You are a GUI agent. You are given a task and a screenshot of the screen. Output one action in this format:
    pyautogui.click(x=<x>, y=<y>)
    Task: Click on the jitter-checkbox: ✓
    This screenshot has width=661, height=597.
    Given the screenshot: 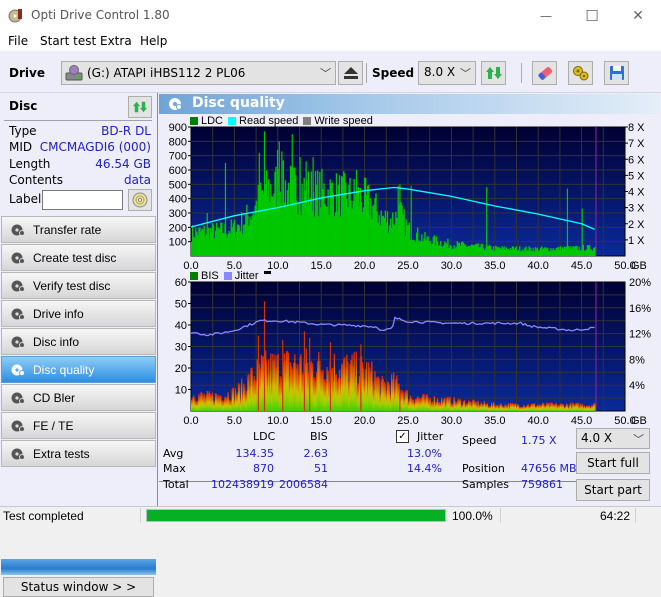 What is the action you would take?
    pyautogui.click(x=402, y=436)
    